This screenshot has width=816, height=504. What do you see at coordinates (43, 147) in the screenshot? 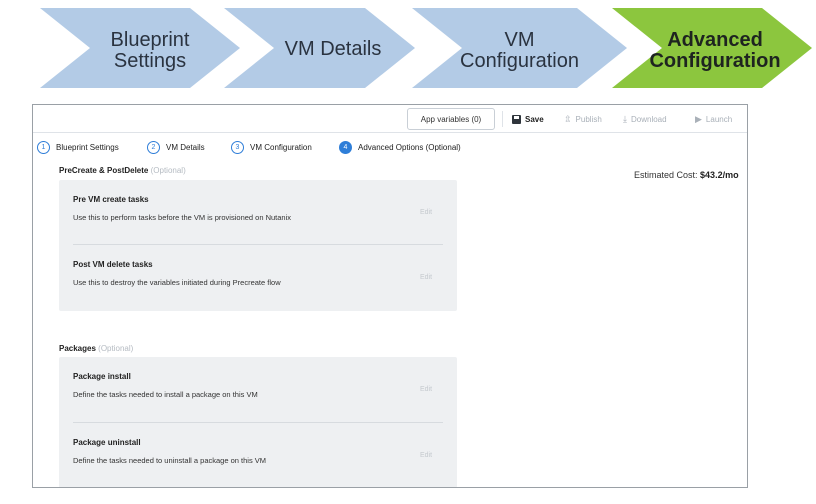
I see `step-number: 1` at bounding box center [43, 147].